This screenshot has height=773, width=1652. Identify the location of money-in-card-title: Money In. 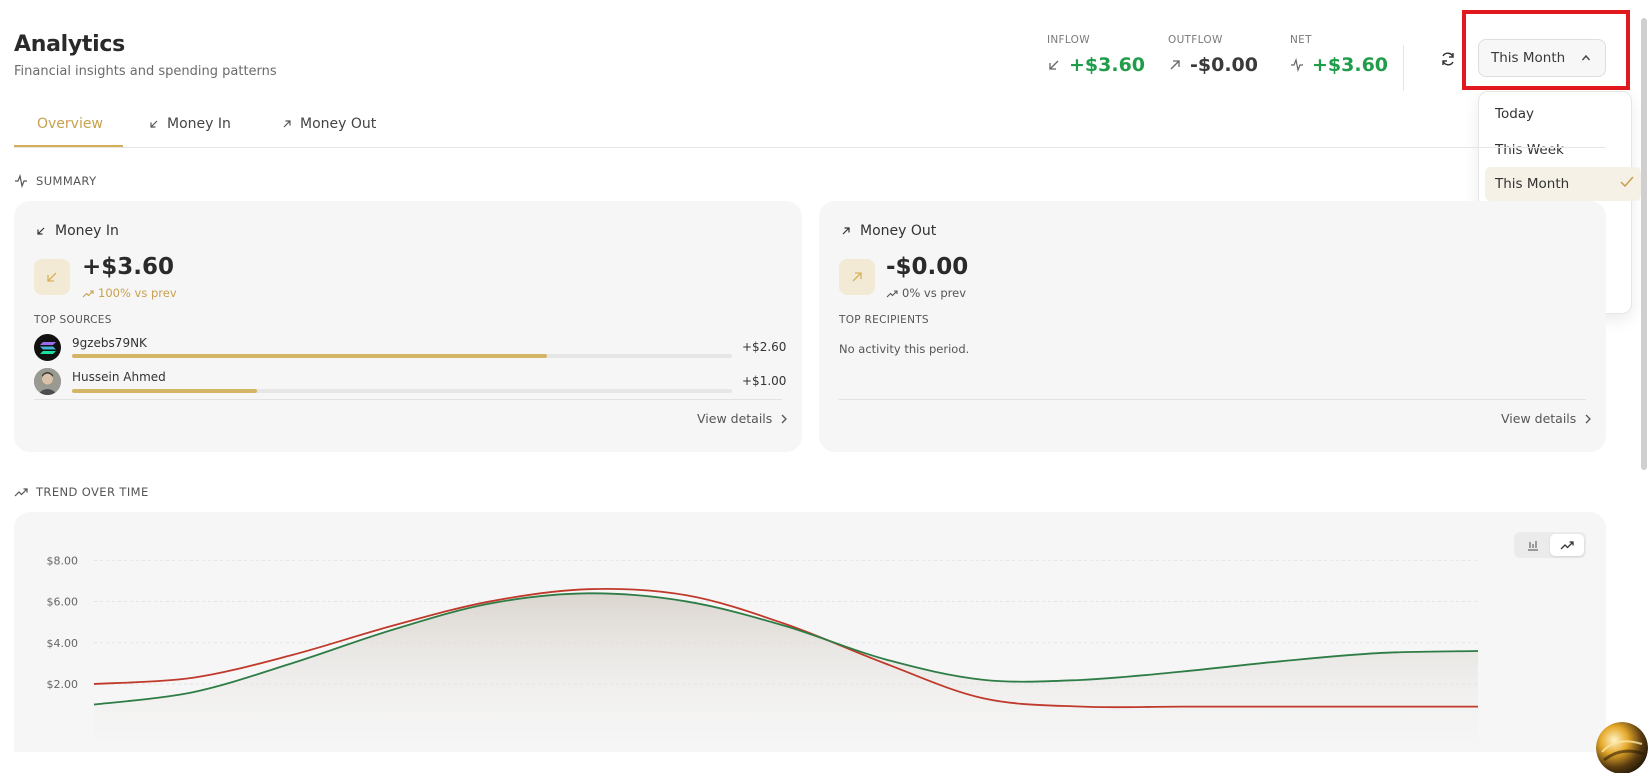
(77, 231).